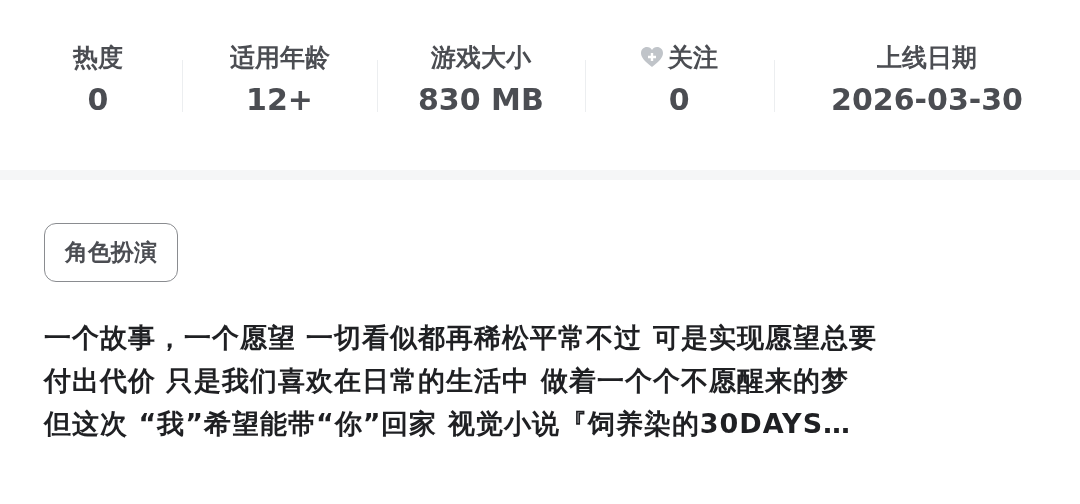 The image size is (1080, 504). Describe the element at coordinates (279, 57) in the screenshot. I see `stat-label: 适用年龄` at that location.